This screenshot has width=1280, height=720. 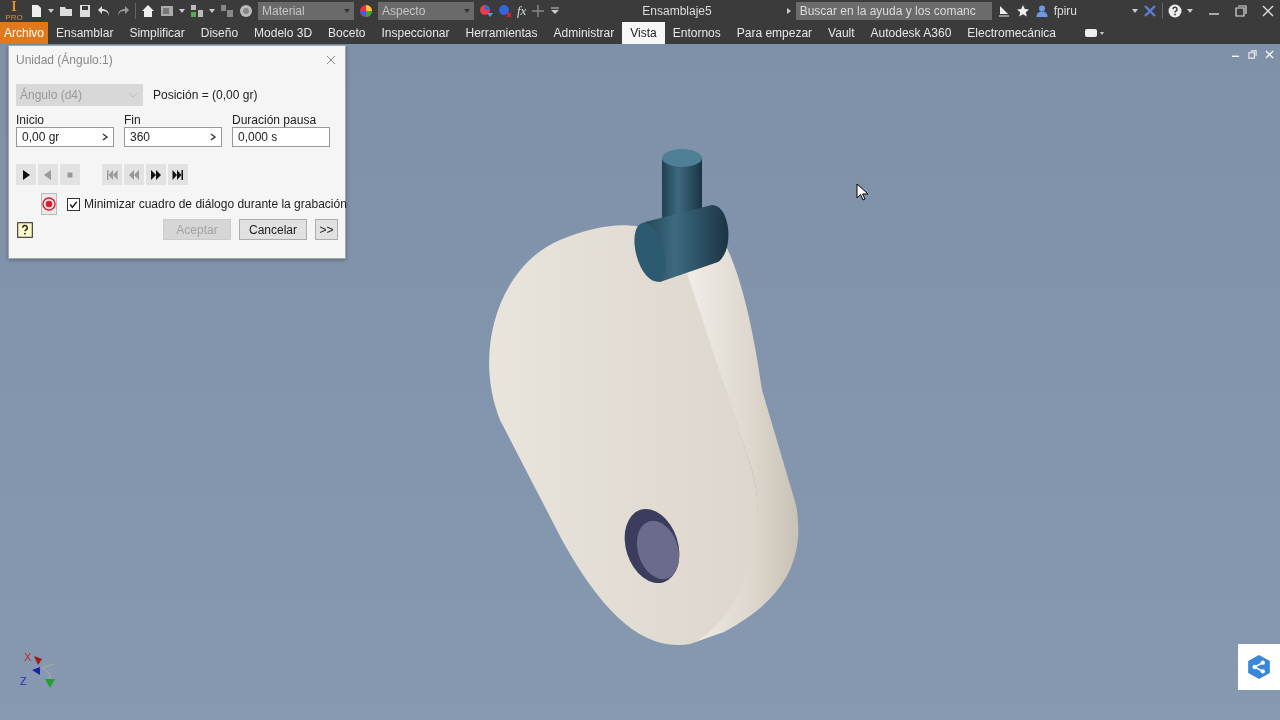 I want to click on field-label: Fin, so click(x=133, y=120).